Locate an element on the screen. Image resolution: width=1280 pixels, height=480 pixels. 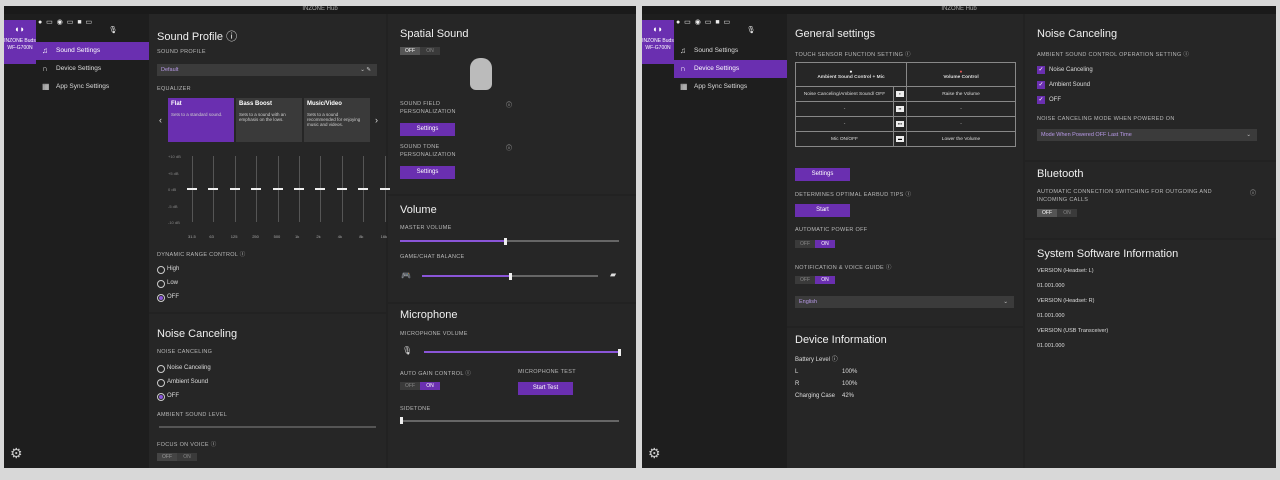
drc-off: OFF is located at coordinates (168, 298).